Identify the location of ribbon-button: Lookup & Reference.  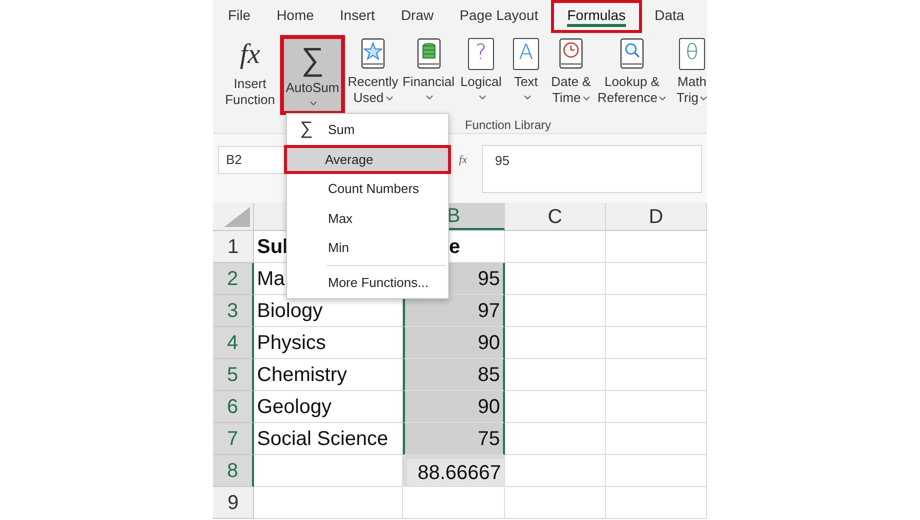
(632, 75).